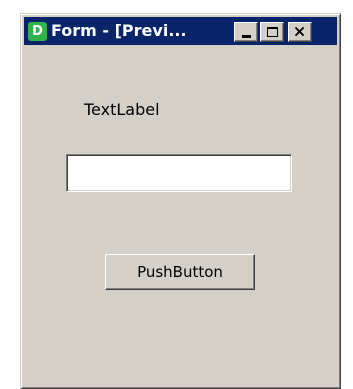  What do you see at coordinates (180, 272) in the screenshot?
I see `push-button: PushButton` at bounding box center [180, 272].